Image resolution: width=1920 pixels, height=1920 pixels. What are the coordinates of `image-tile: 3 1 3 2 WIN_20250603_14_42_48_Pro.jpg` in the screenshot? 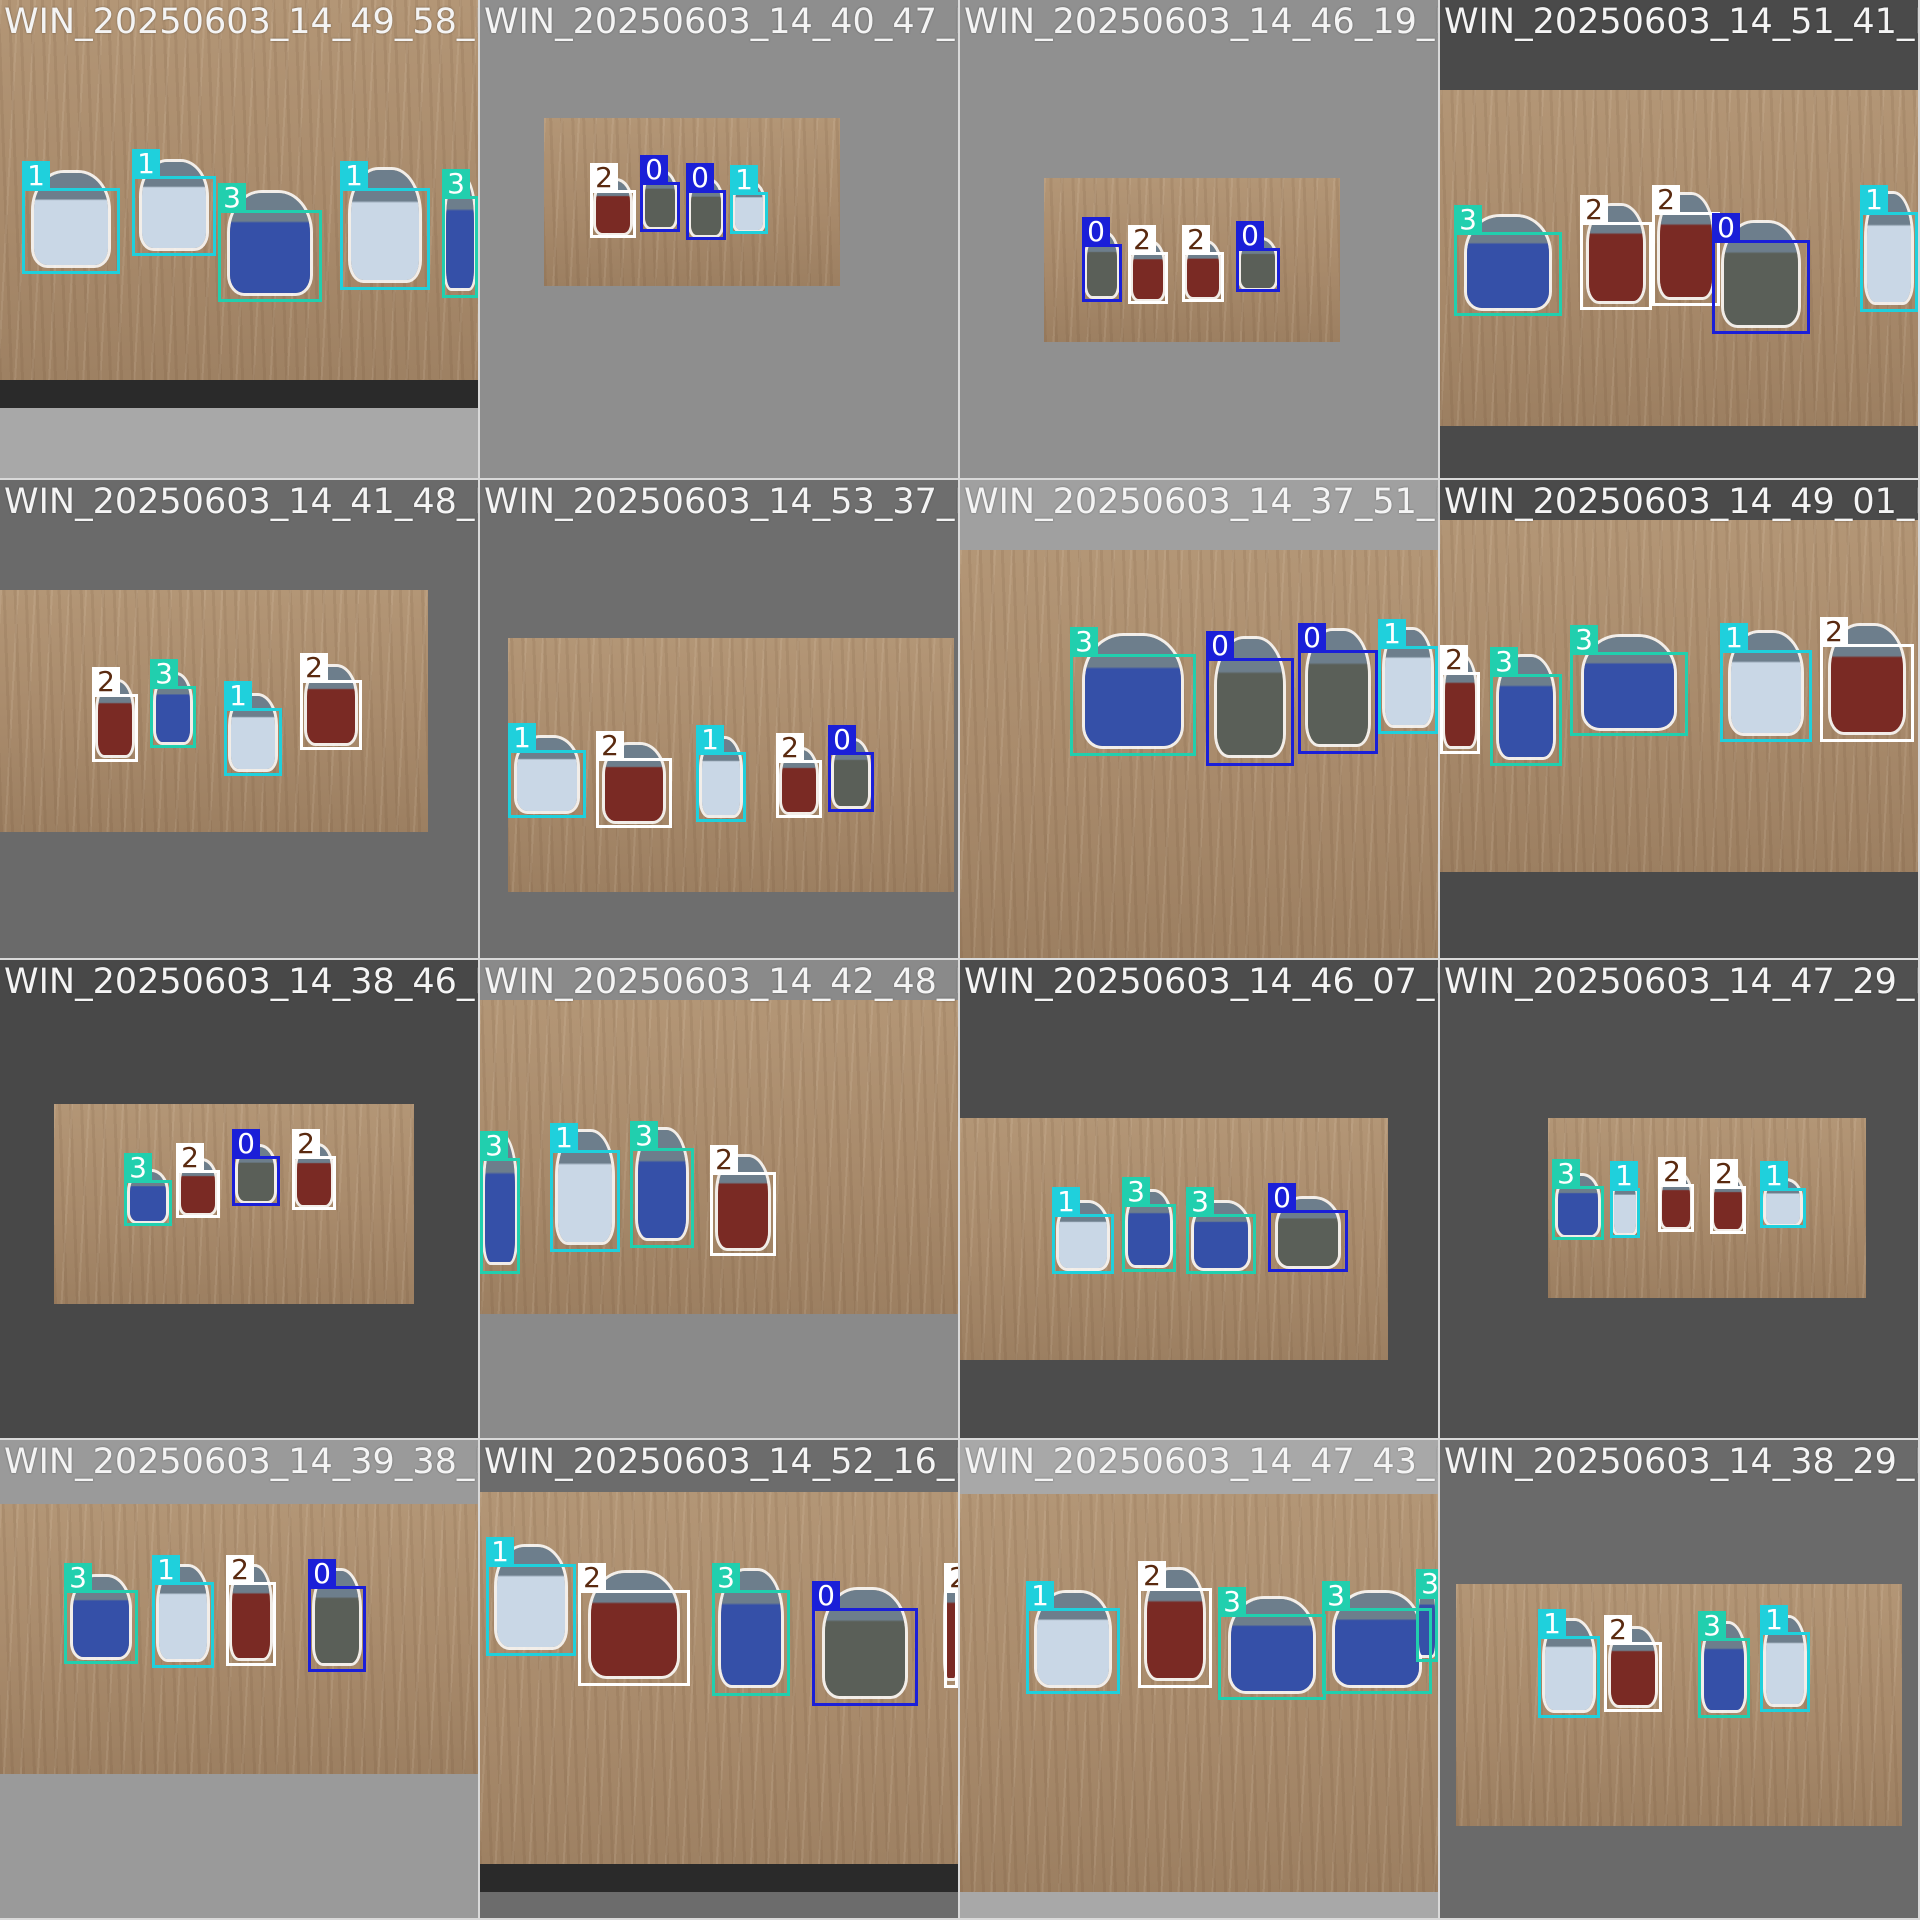 It's located at (719, 1199).